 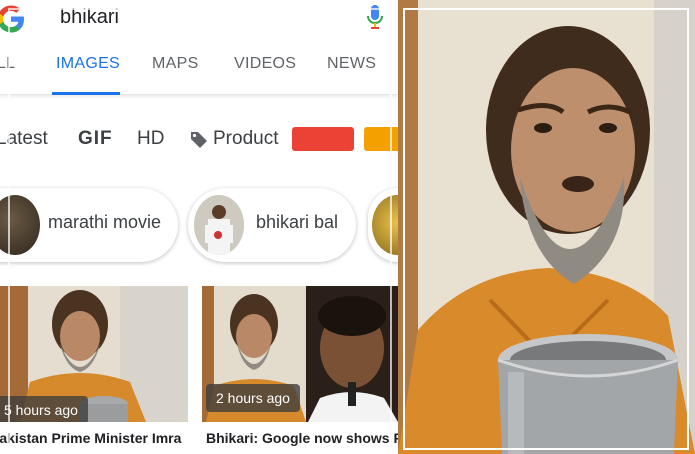 What do you see at coordinates (175, 64) in the screenshot?
I see `tab-maps: MAPS` at bounding box center [175, 64].